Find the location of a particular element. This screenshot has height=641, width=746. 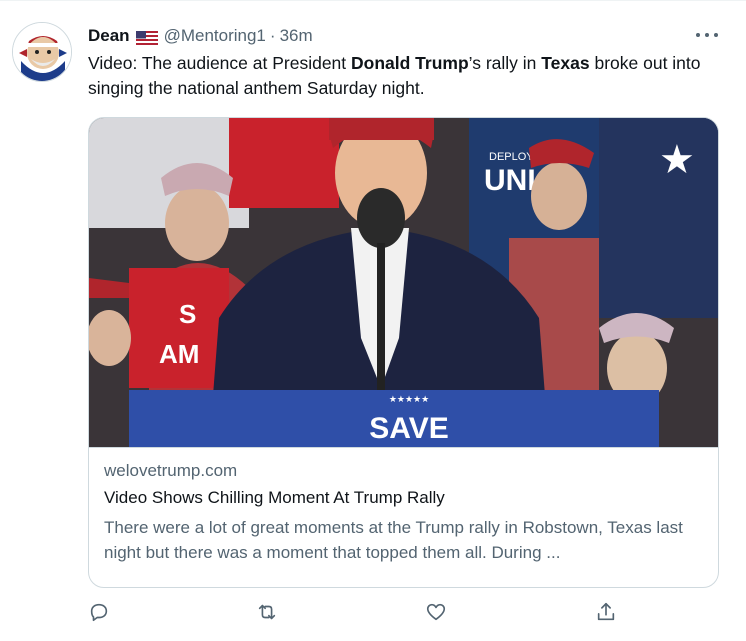

svg-text: S is located at coordinates (187, 314).